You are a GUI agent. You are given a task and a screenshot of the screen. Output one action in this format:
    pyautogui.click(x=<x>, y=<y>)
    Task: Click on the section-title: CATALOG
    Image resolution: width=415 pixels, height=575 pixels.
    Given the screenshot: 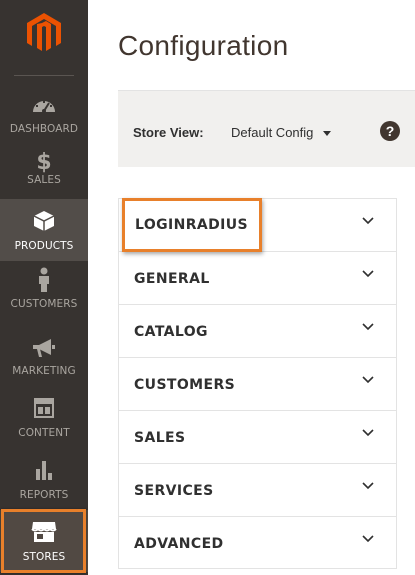 What is the action you would take?
    pyautogui.click(x=171, y=332)
    